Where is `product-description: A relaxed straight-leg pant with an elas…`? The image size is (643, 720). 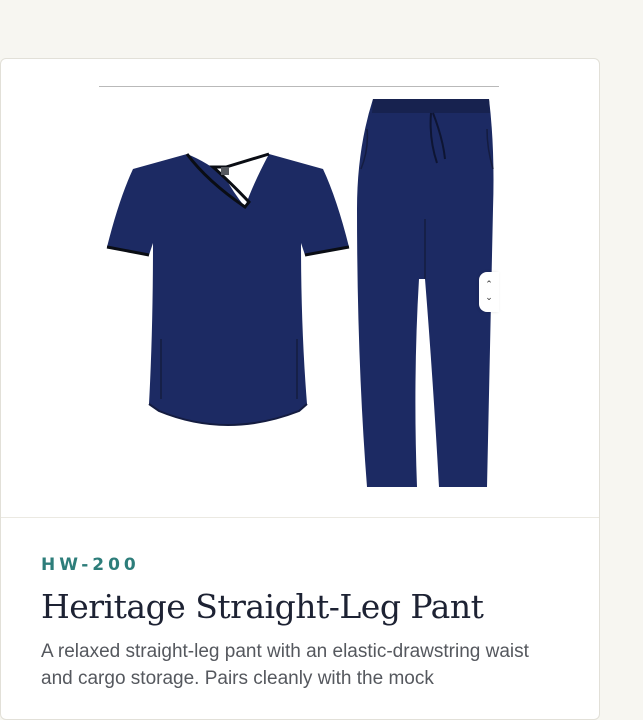 product-description: A relaxed straight-leg pant with an elas… is located at coordinates (285, 665).